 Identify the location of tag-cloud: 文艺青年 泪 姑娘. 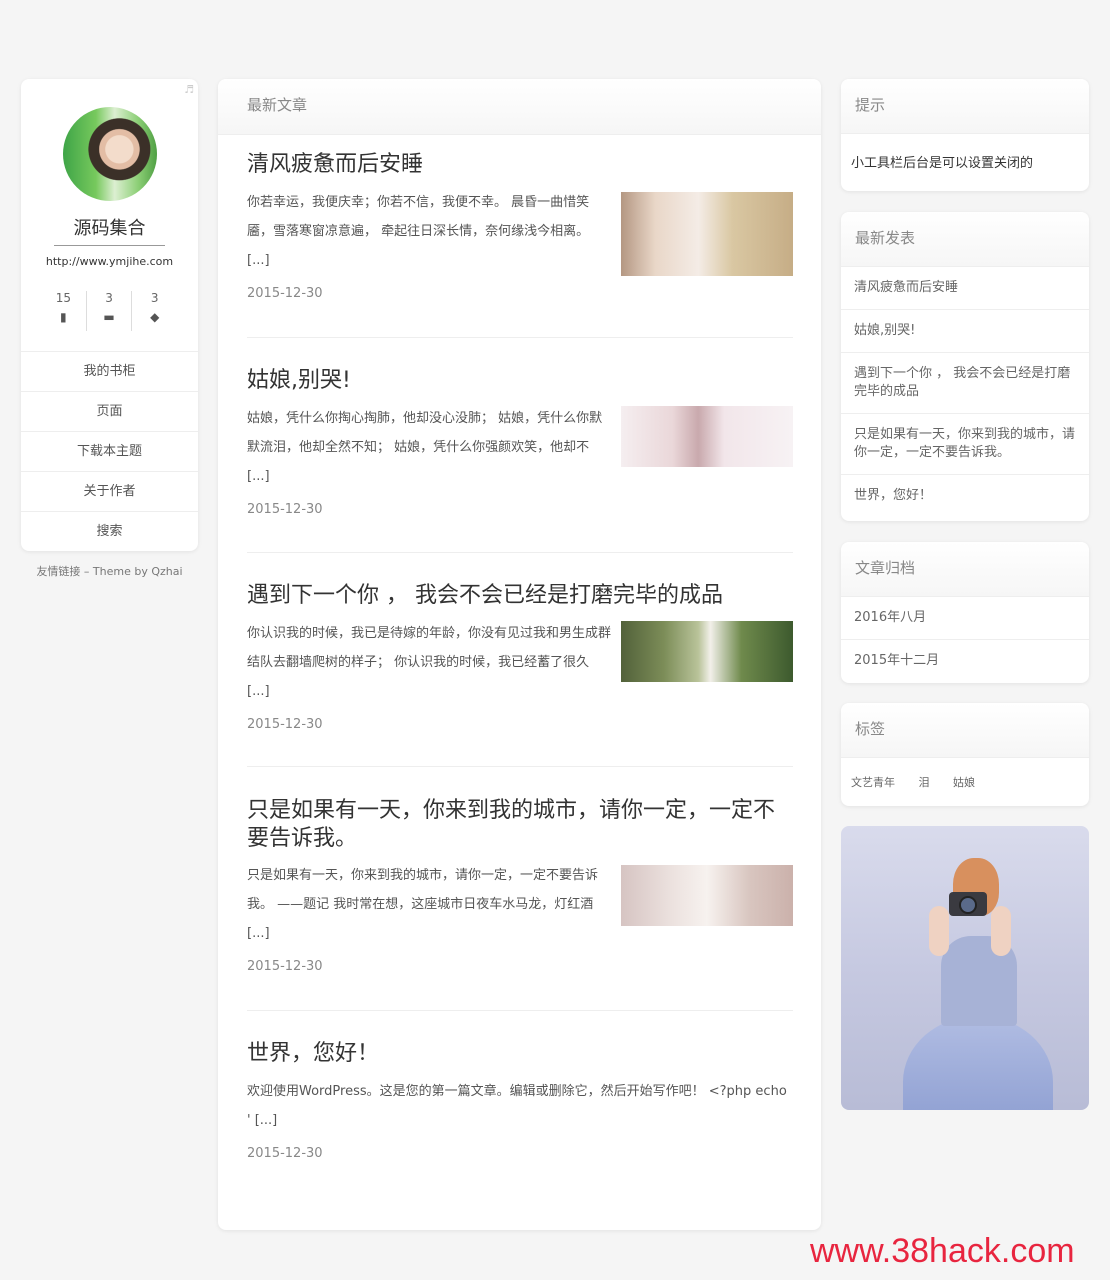
(965, 782).